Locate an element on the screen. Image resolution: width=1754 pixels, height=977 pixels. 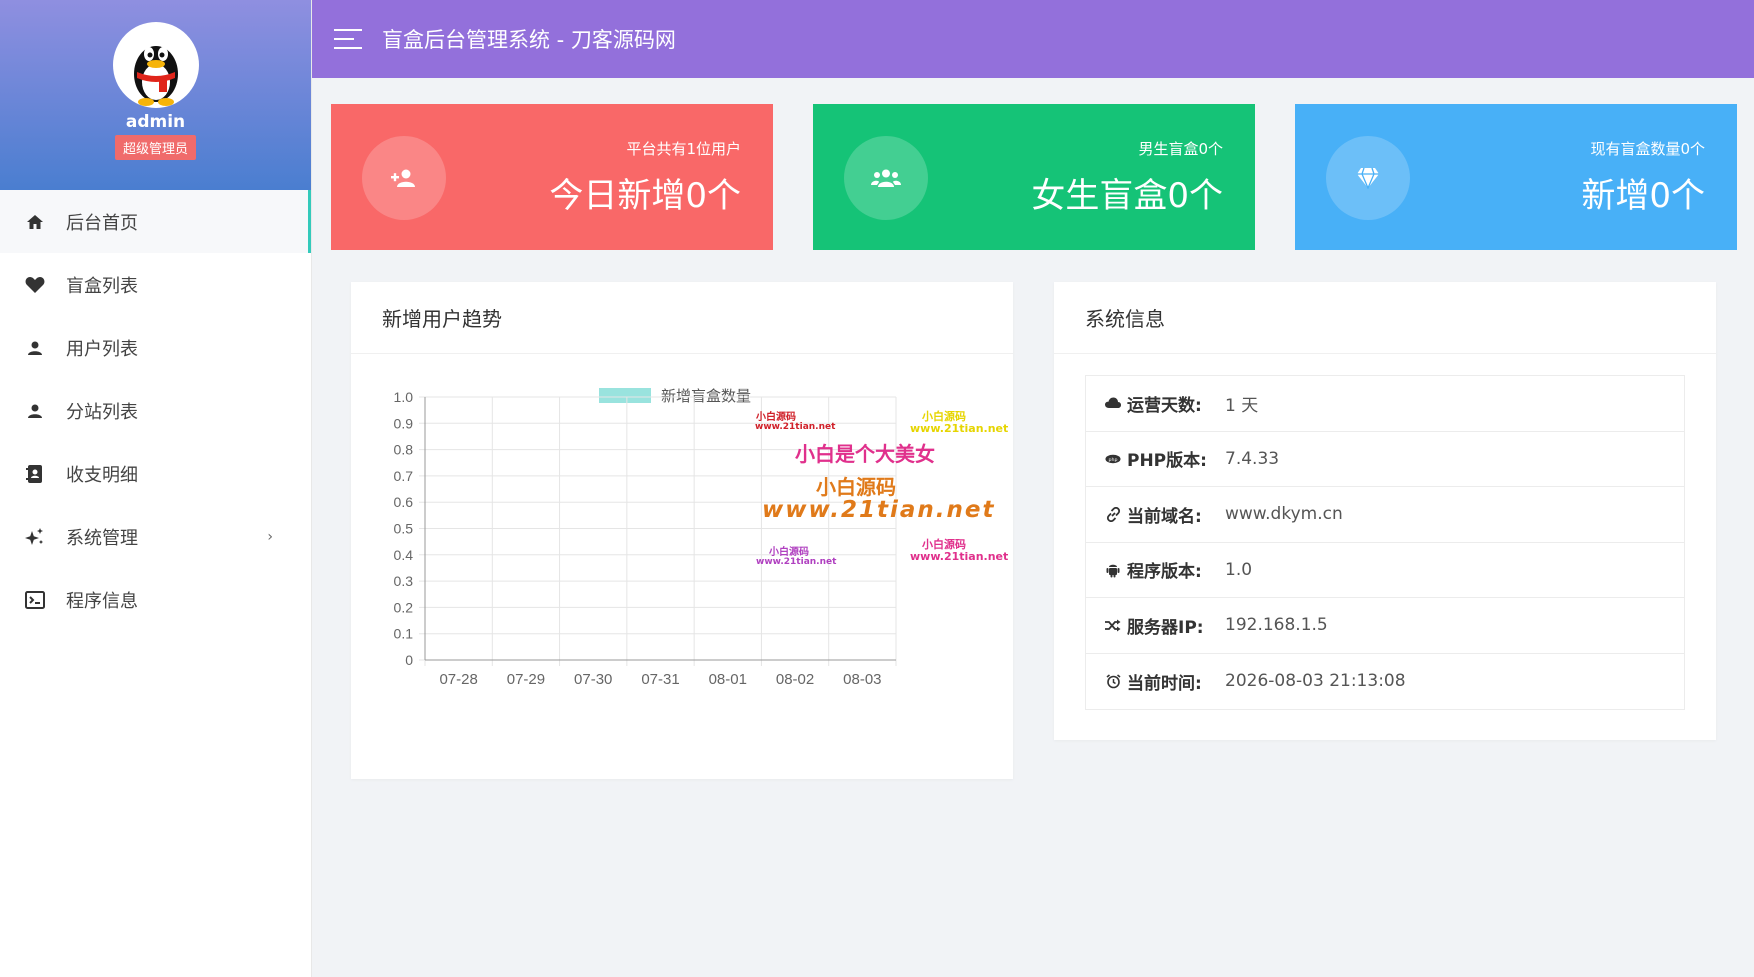
x-tick-label: 07-28 is located at coordinates (458, 679).